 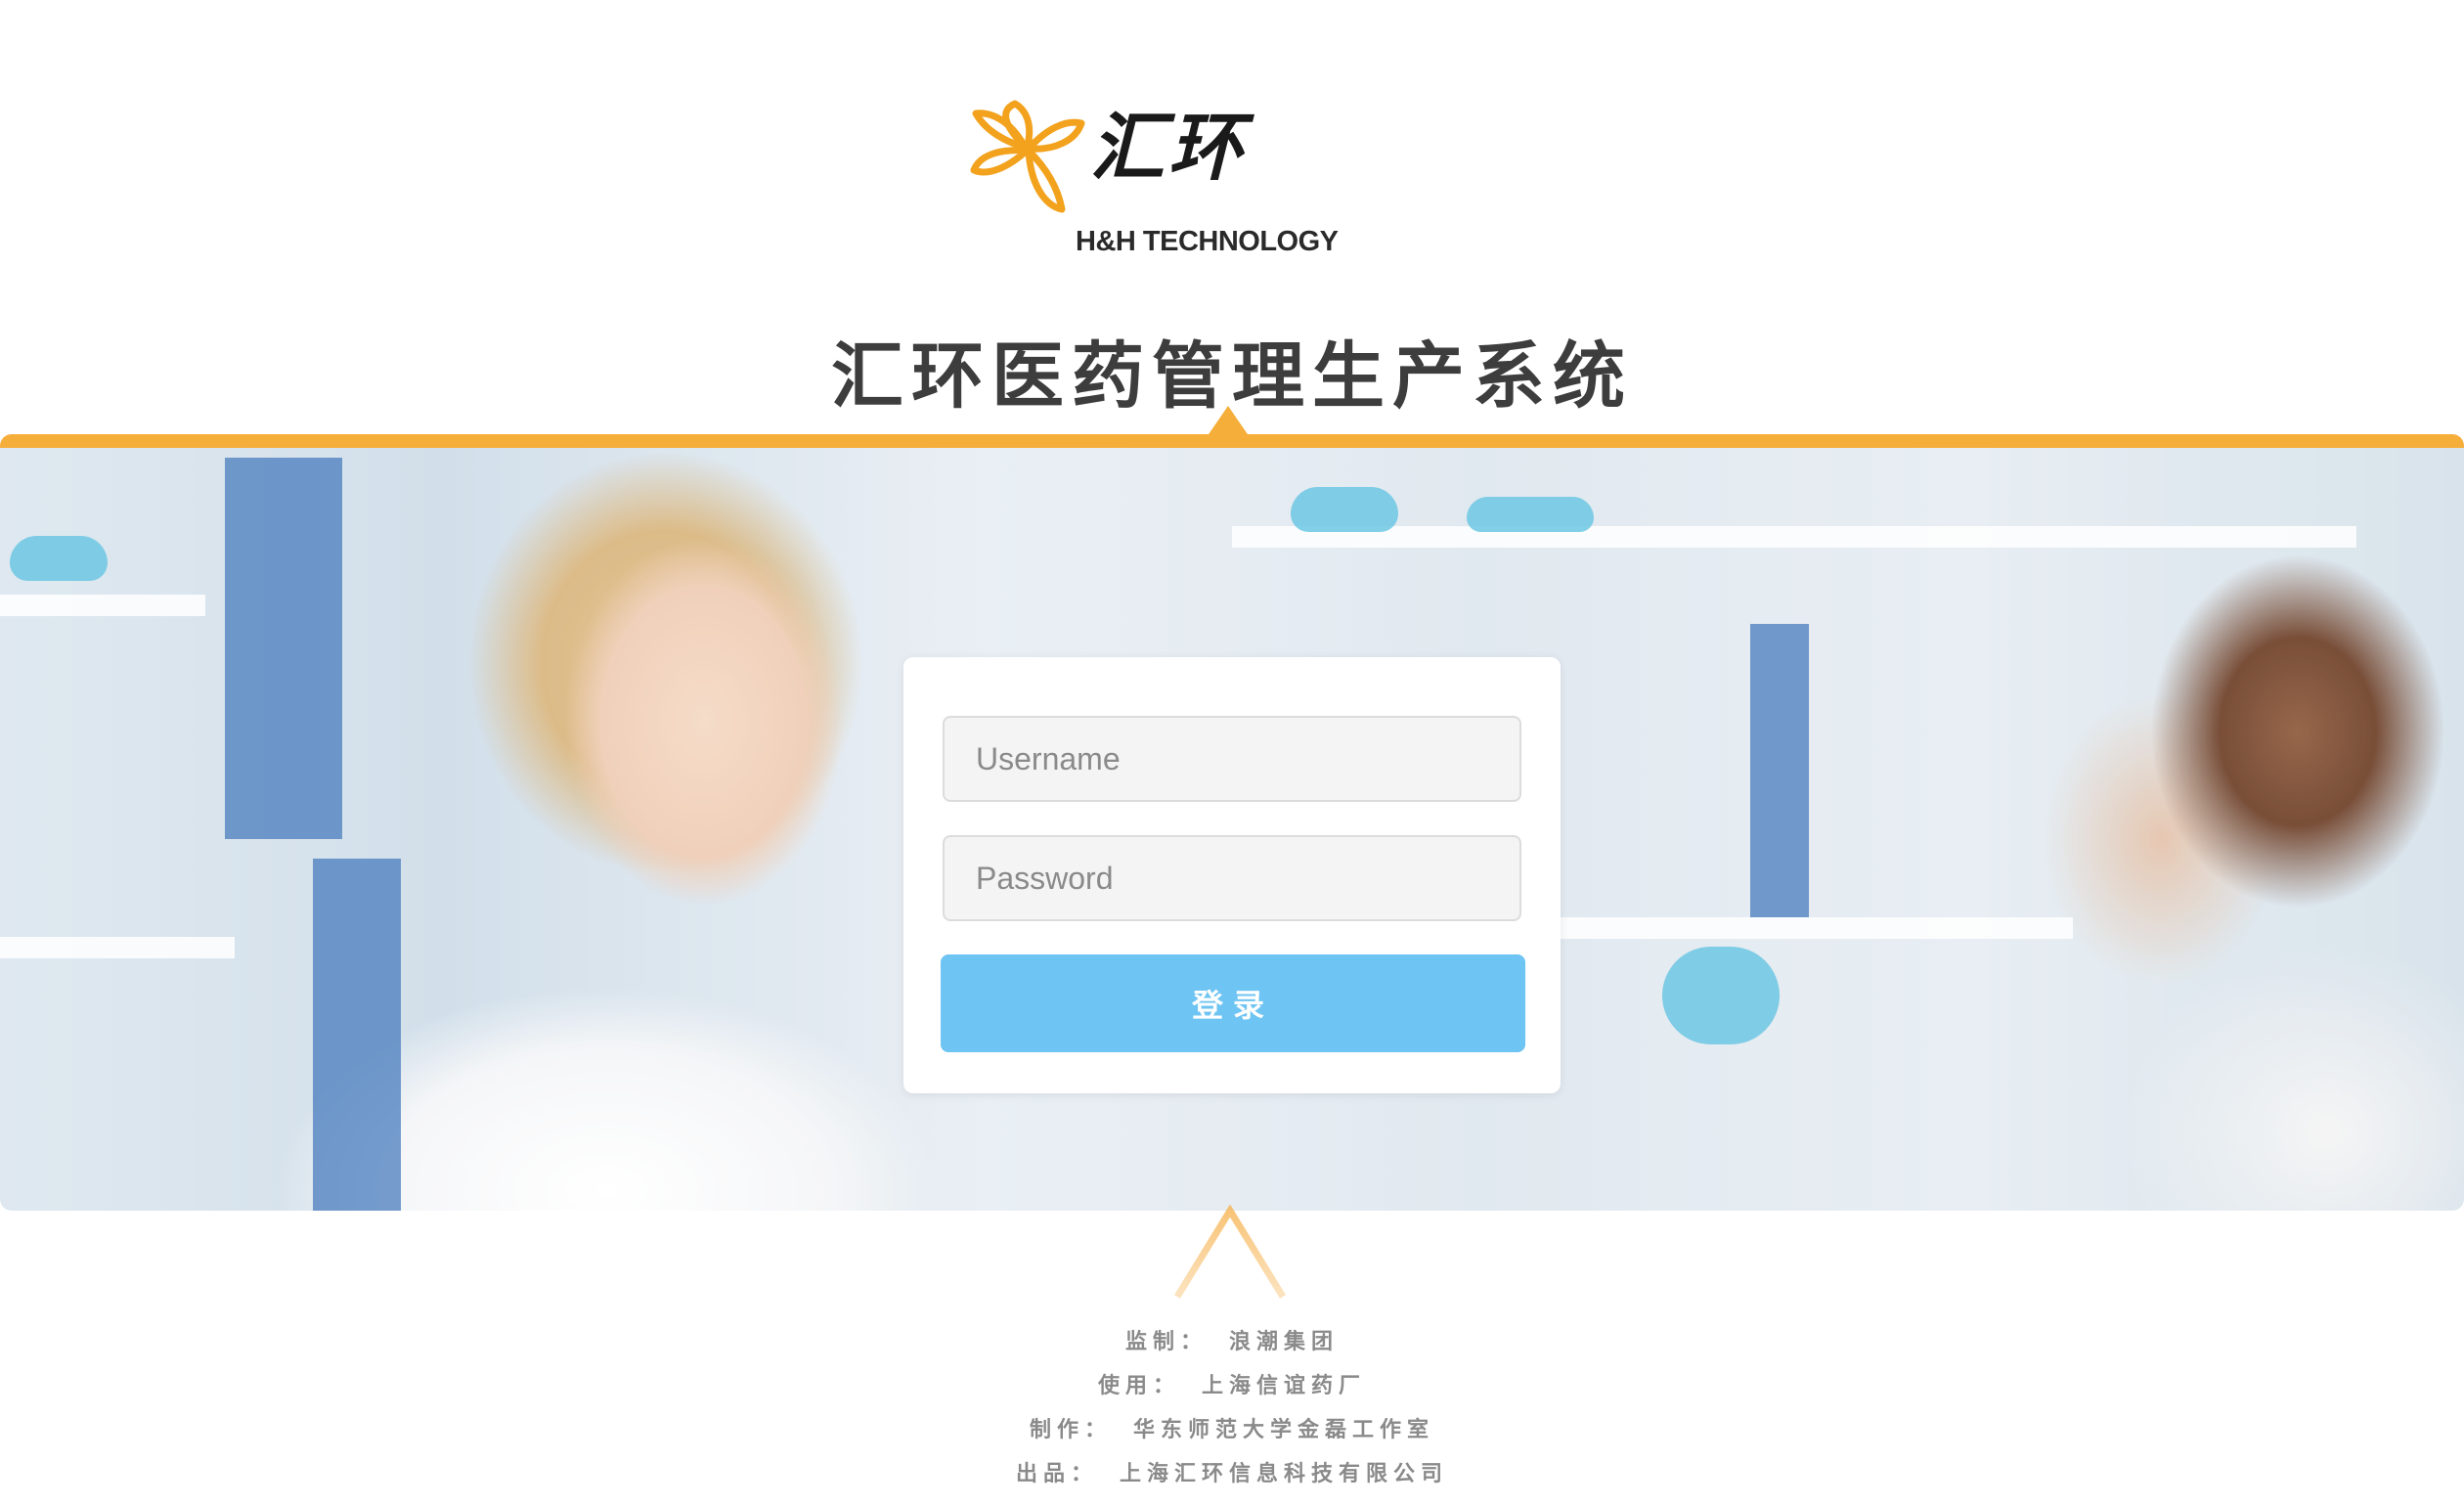 I want to click on credit-label: 出品：, so click(x=1056, y=1474).